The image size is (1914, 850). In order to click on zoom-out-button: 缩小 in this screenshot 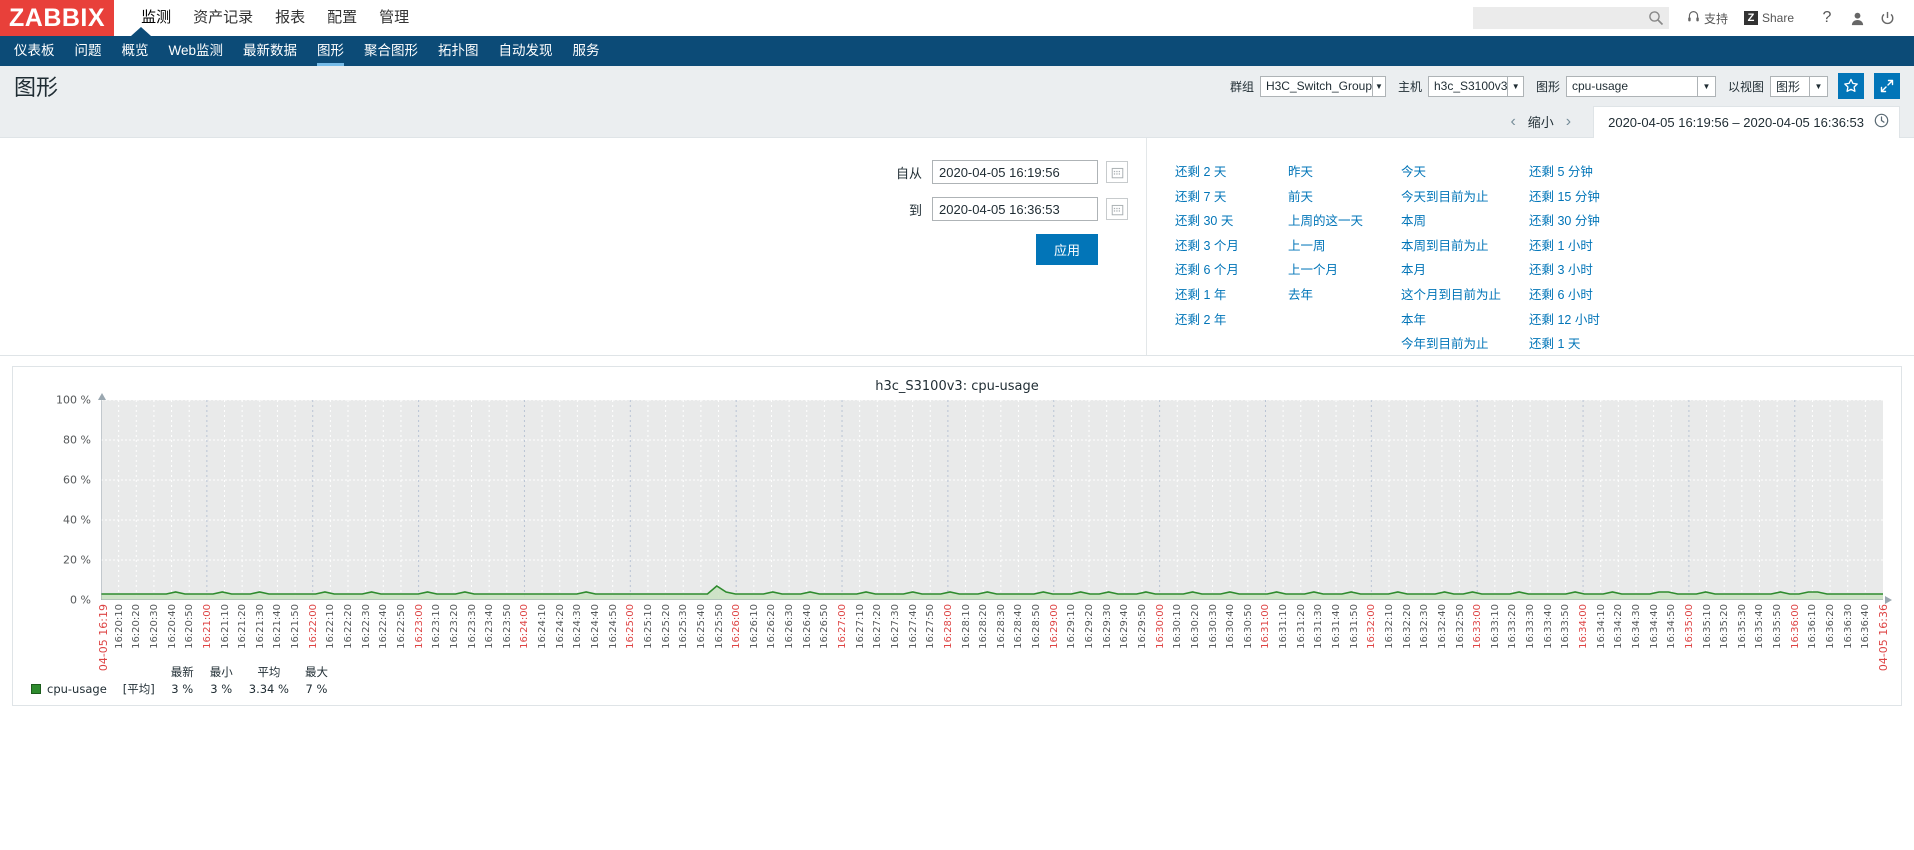, I will do `click(1541, 121)`.